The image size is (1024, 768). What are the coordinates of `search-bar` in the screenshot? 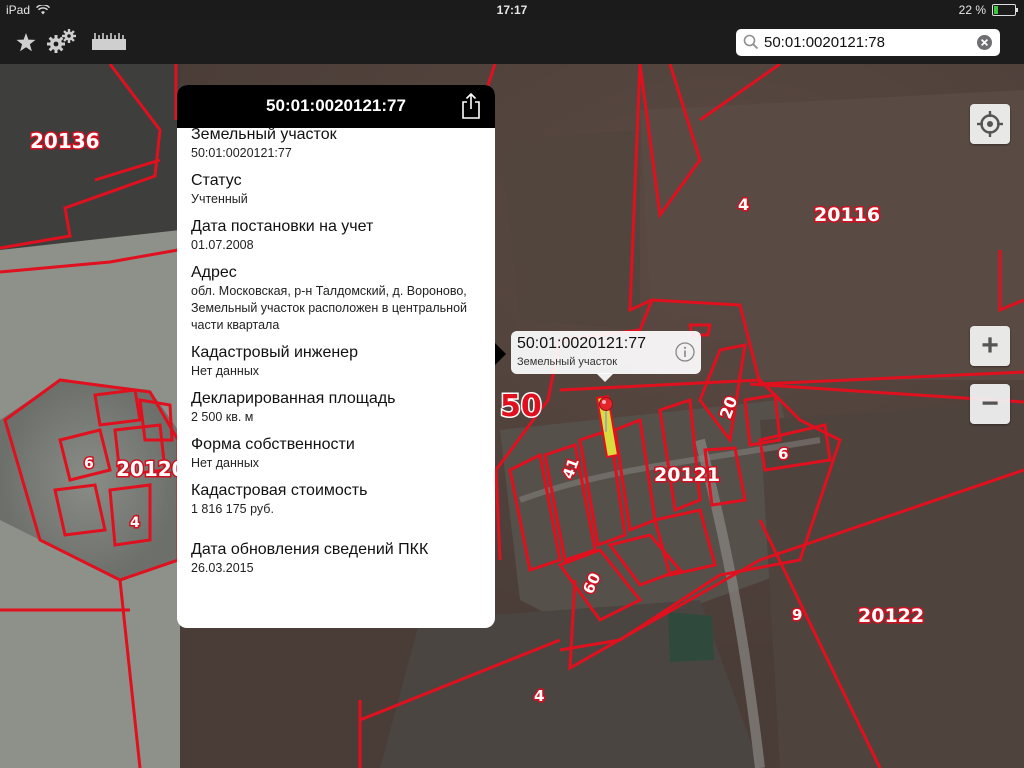 It's located at (868, 42).